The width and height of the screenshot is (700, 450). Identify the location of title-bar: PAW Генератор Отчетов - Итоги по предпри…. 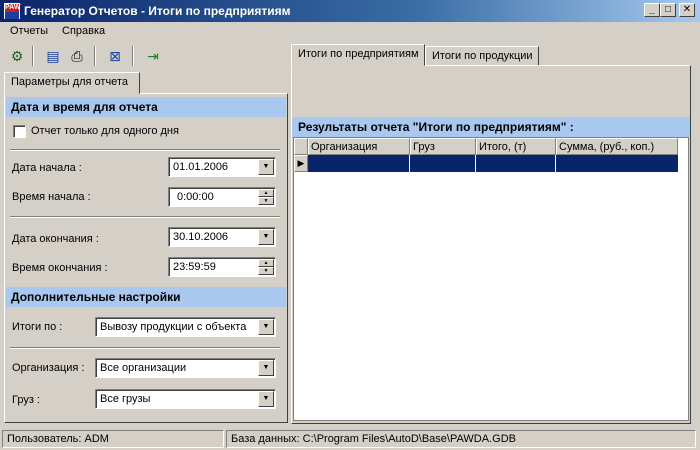
(350, 11).